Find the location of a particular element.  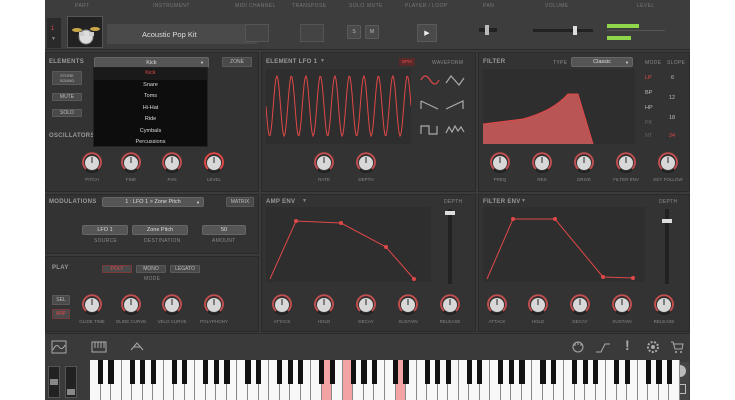

osc-knob-pitch is located at coordinates (92, 163).